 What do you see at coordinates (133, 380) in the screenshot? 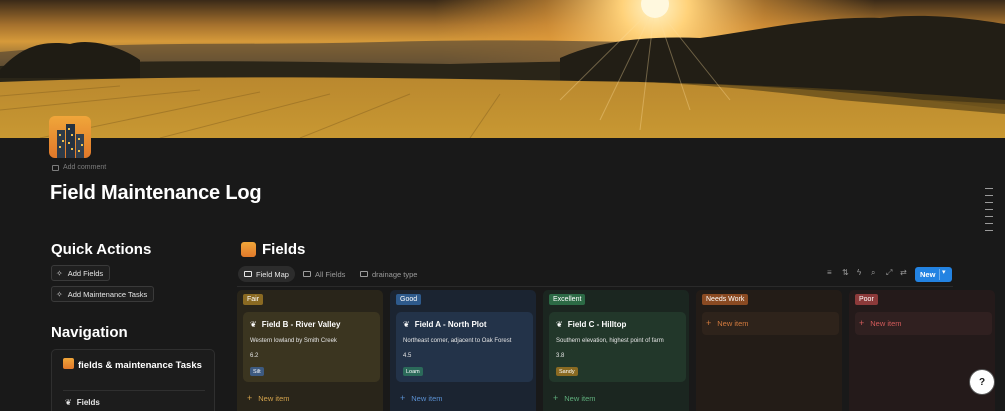
I see `navigation-box: fields & maintenance Tasks ❦ Fields` at bounding box center [133, 380].